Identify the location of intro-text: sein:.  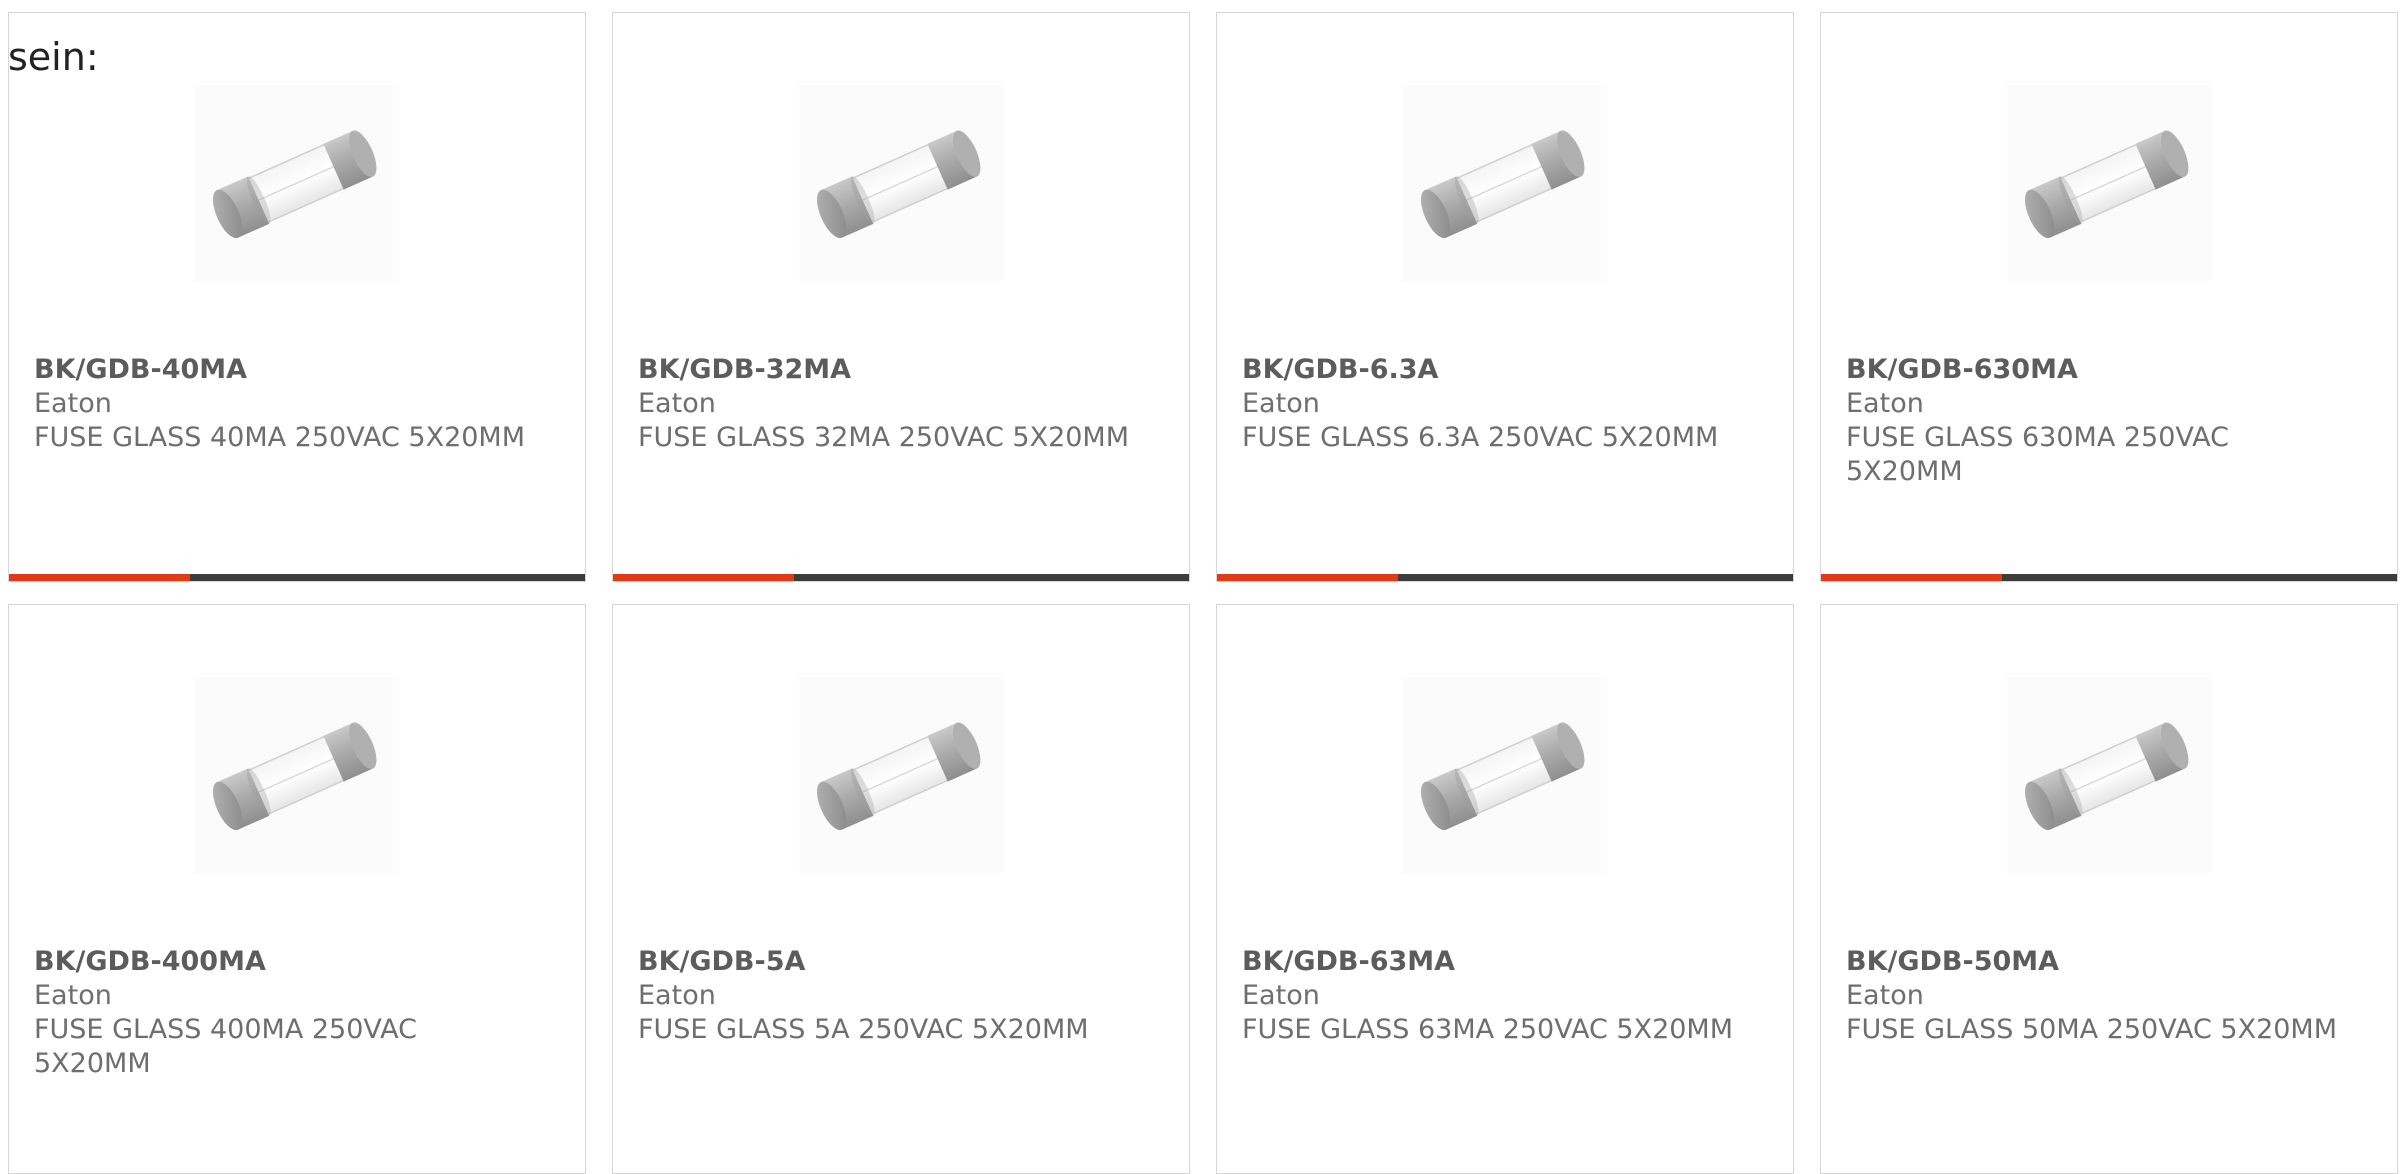
(53, 57).